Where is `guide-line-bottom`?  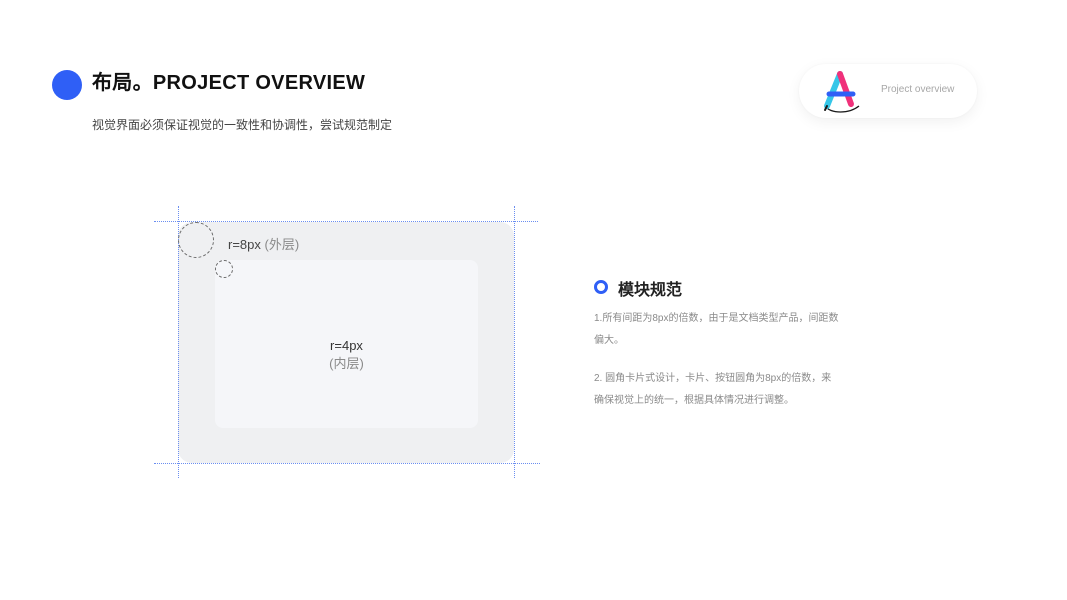 guide-line-bottom is located at coordinates (347, 463).